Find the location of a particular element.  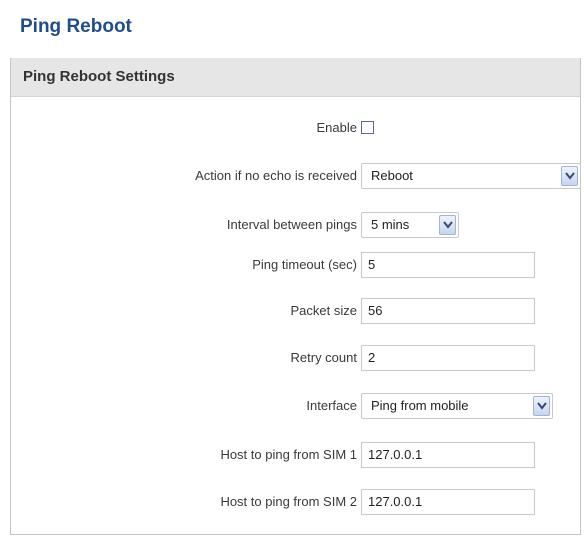

interval-select-value: 5 mins is located at coordinates (390, 224).